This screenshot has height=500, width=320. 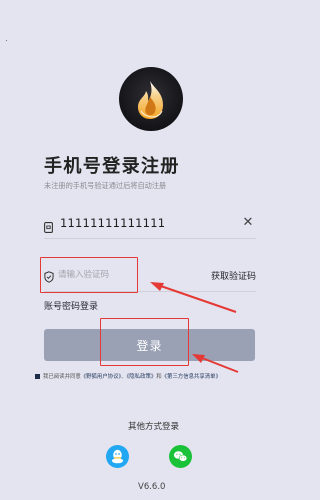 I want to click on qq-login-button, so click(x=117, y=456).